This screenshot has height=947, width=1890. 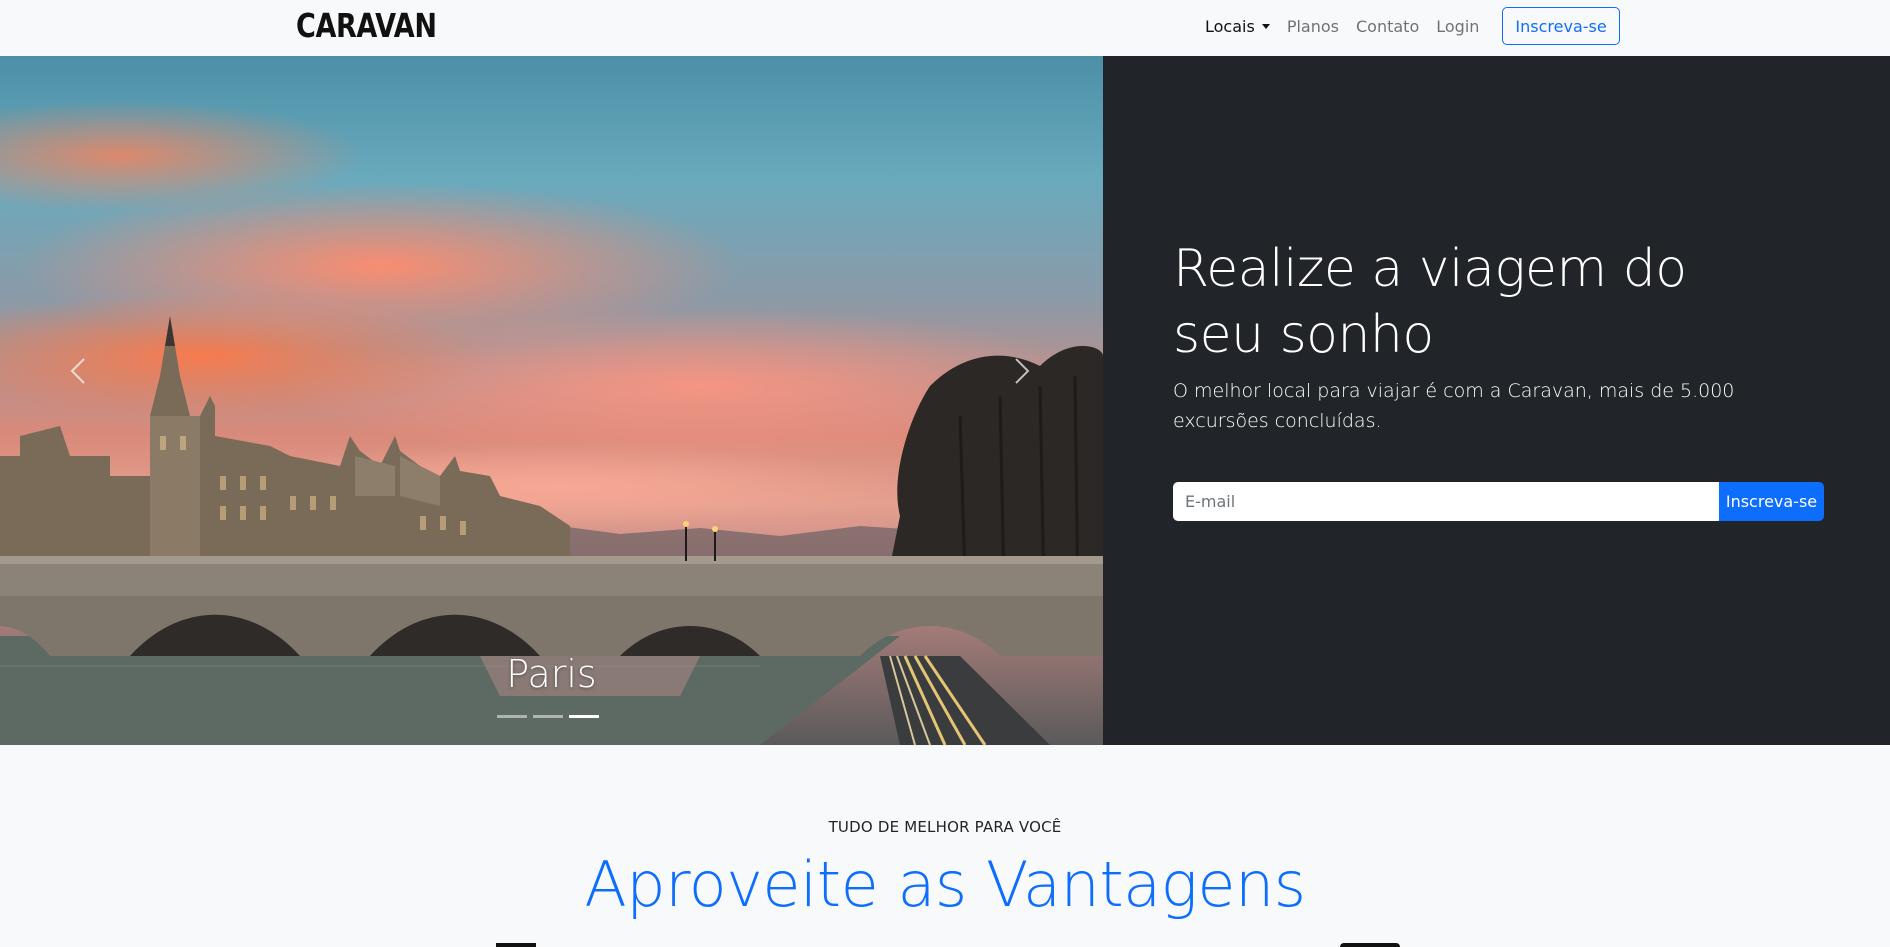 I want to click on carousel-next-button, so click(x=1021, y=371).